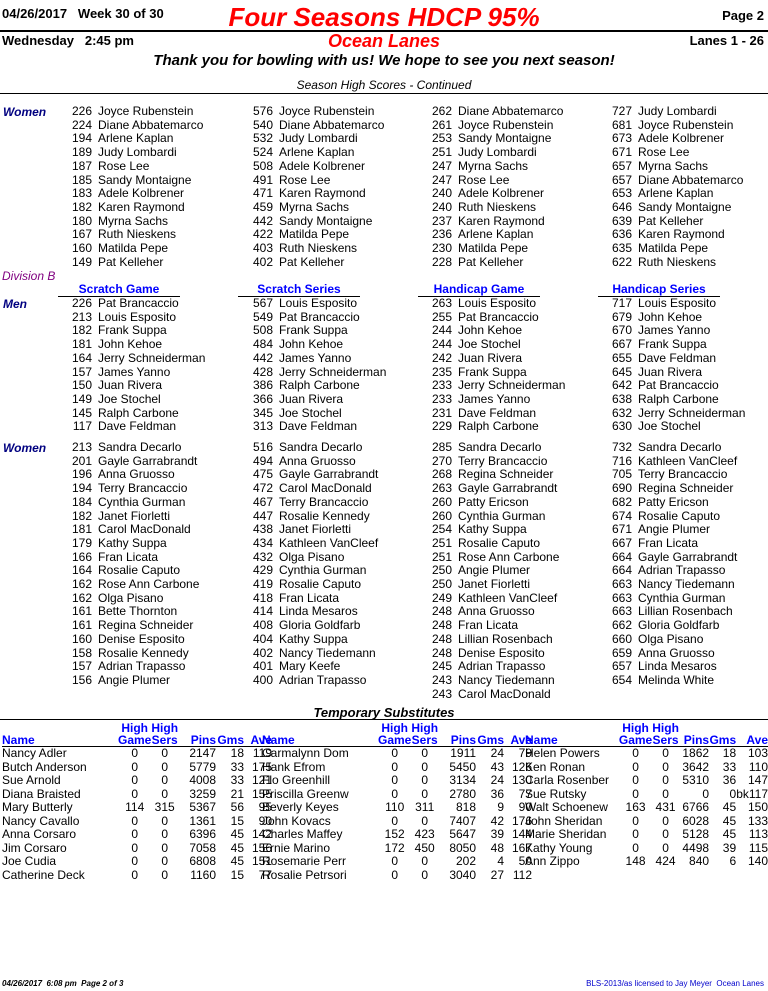 The image size is (768, 991). I want to click on women-label-div-b: Women, so click(25, 448).